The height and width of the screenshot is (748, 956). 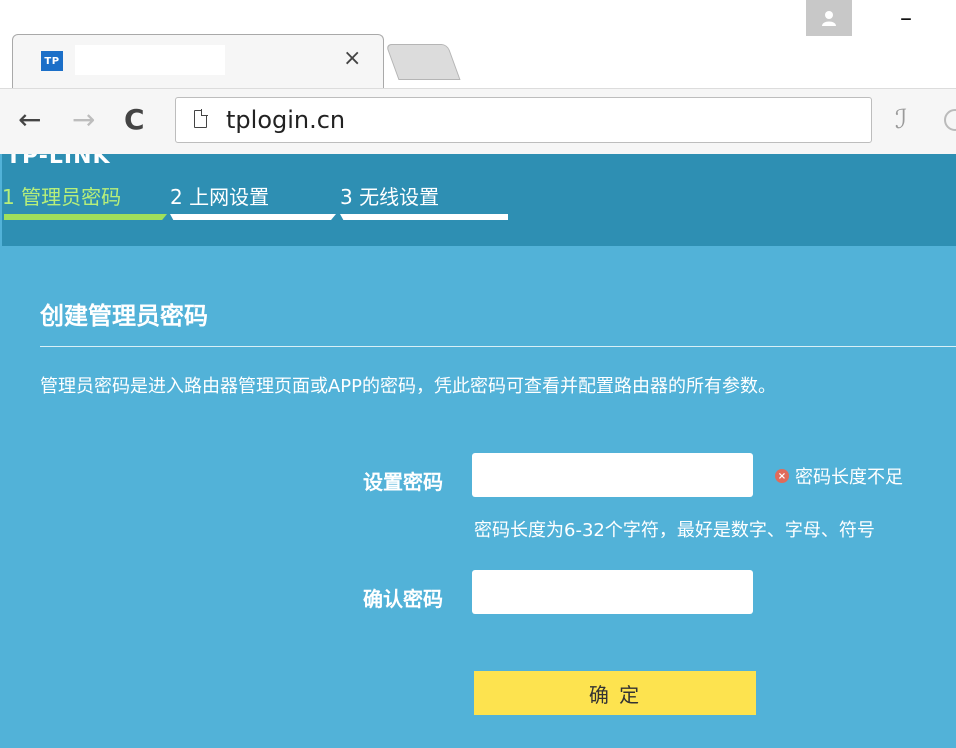 I want to click on new-tab-button, so click(x=423, y=62).